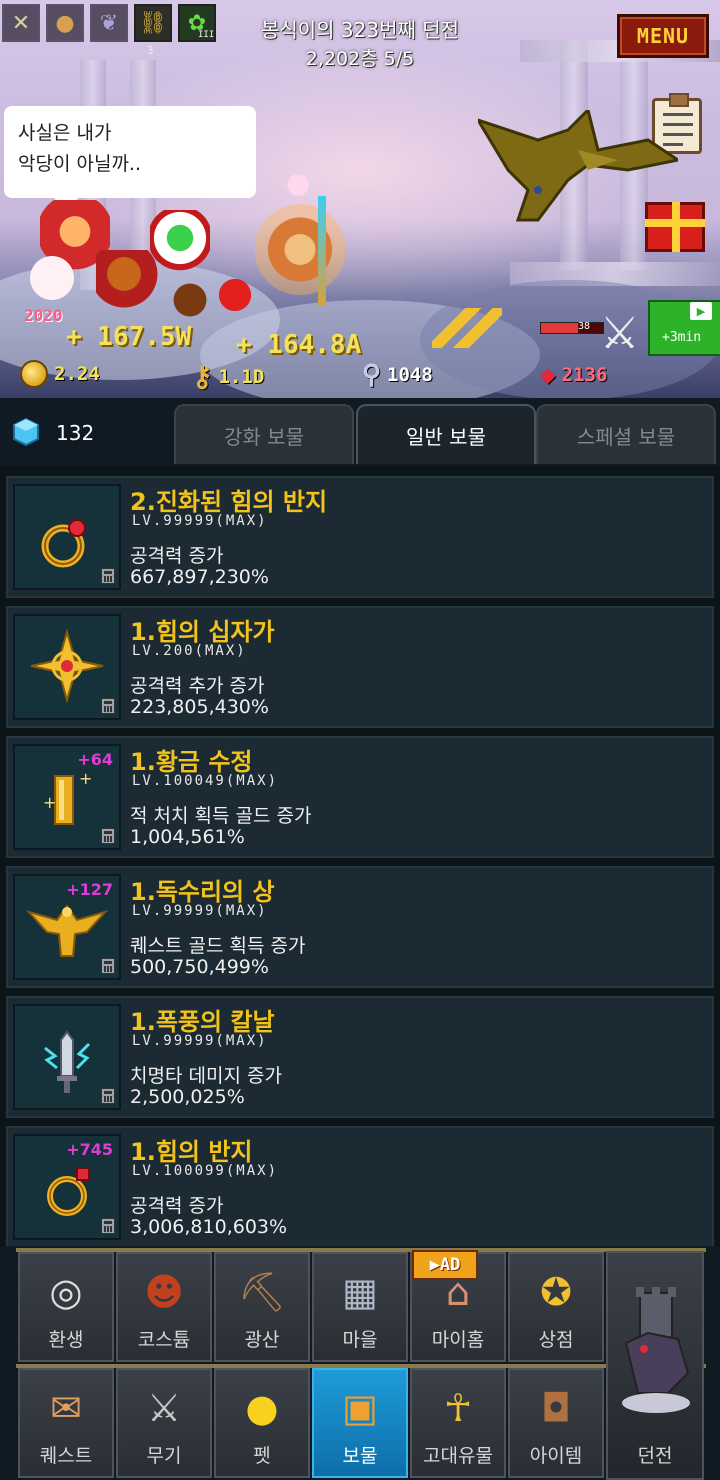  I want to click on nav-label: 환생, so click(66, 1340).